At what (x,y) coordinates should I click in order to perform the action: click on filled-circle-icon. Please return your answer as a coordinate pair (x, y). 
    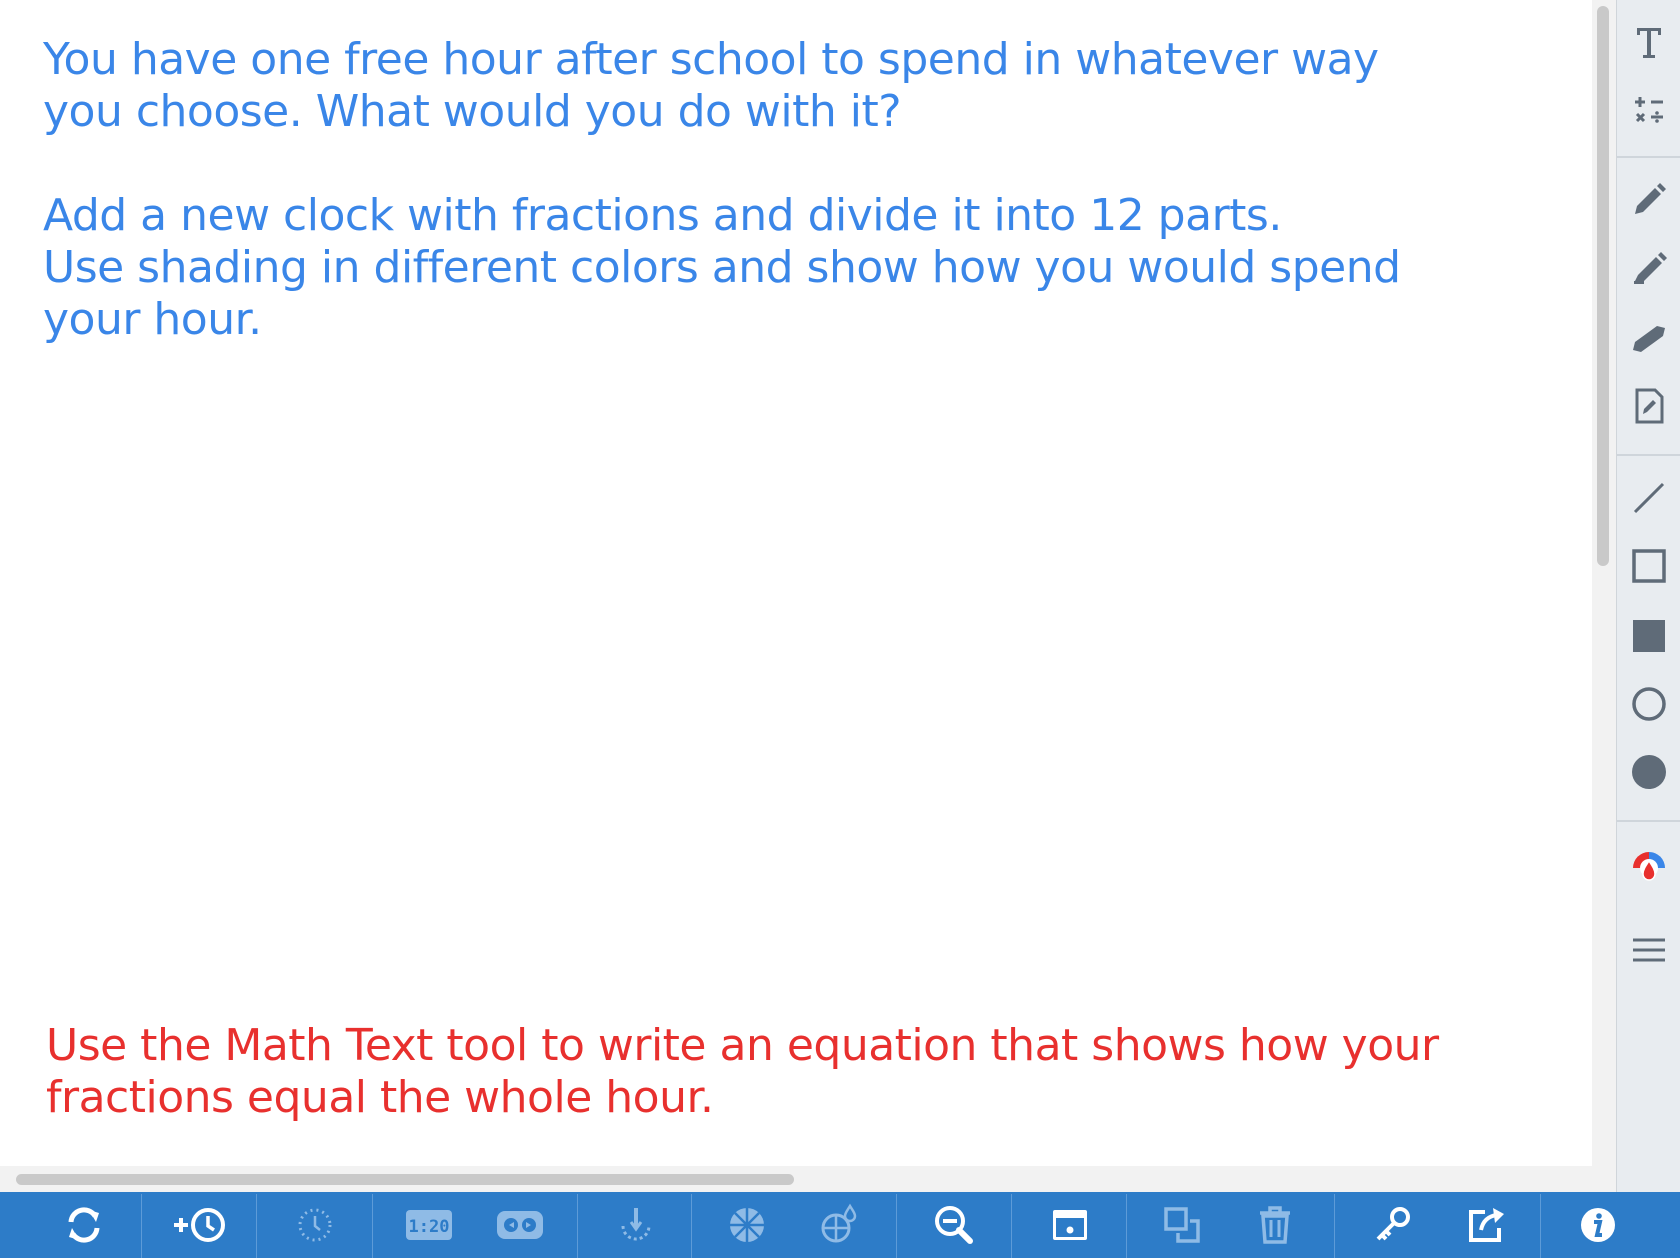
    Looking at the image, I should click on (1649, 772).